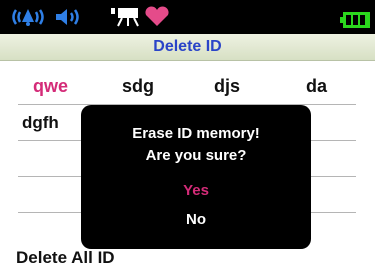 The height and width of the screenshot is (274, 375). Describe the element at coordinates (196, 190) in the screenshot. I see `yes-button: Yes` at that location.